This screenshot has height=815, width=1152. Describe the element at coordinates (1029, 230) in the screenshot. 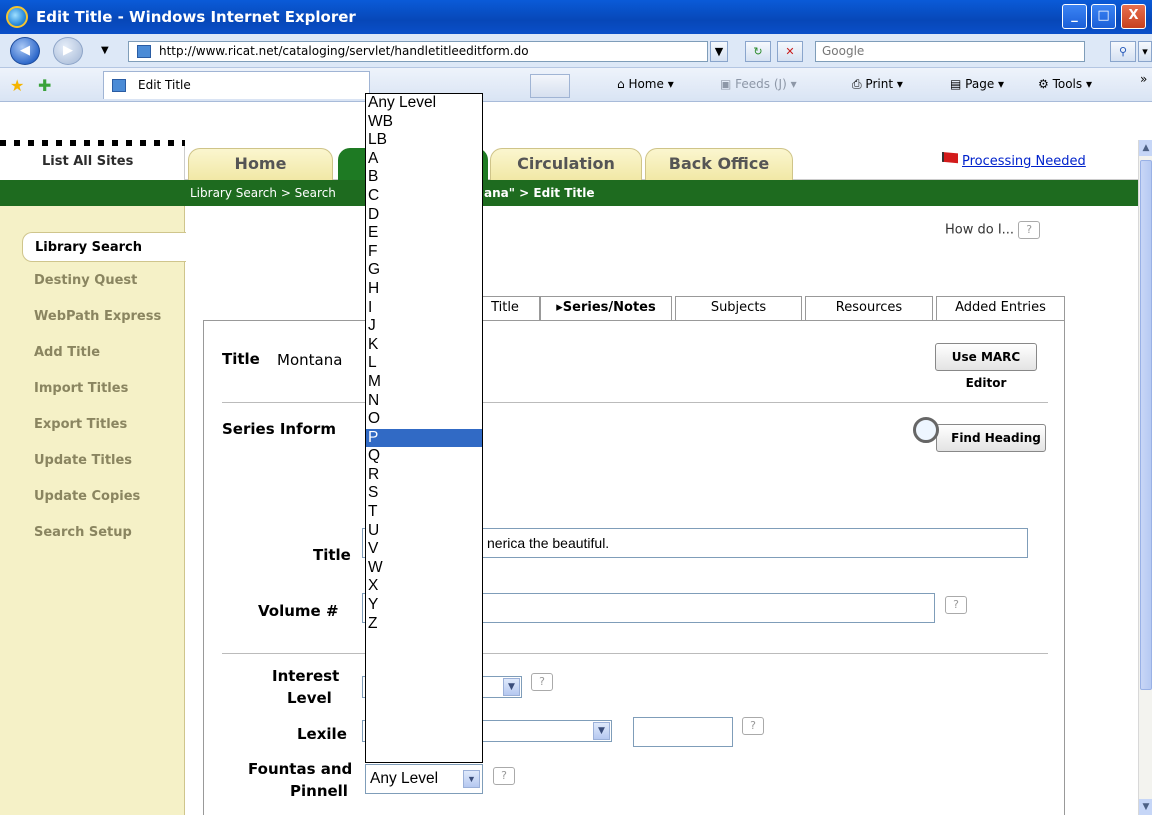

I see `help-icon: ?` at that location.